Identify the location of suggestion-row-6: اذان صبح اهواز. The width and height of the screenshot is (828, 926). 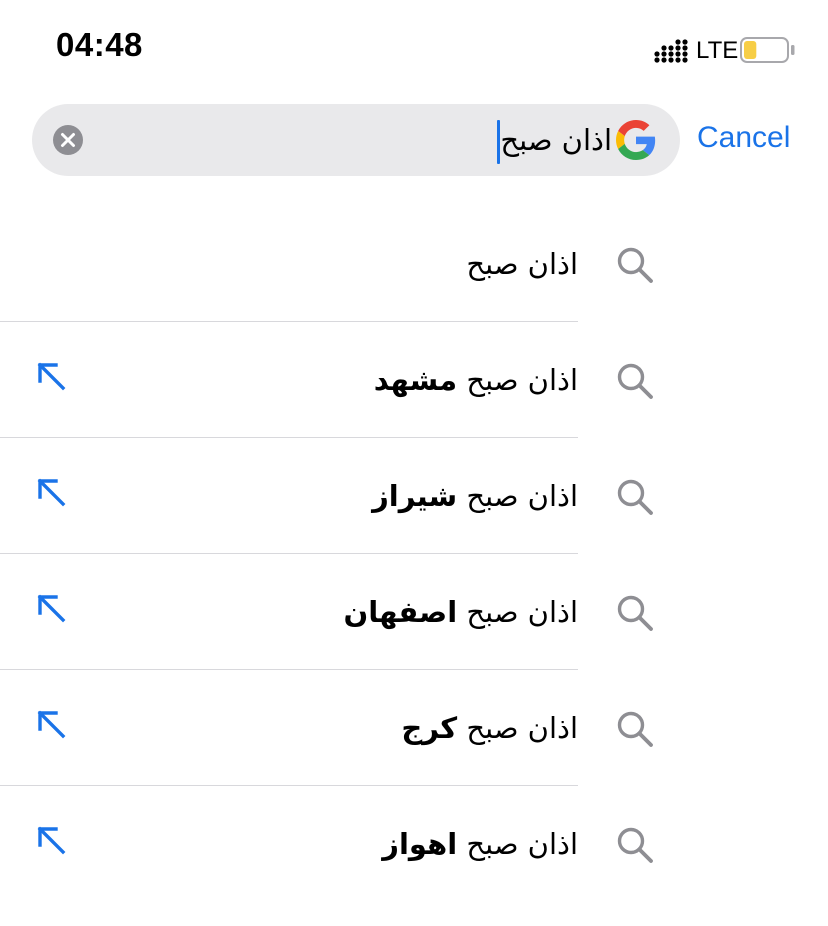
(414, 844).